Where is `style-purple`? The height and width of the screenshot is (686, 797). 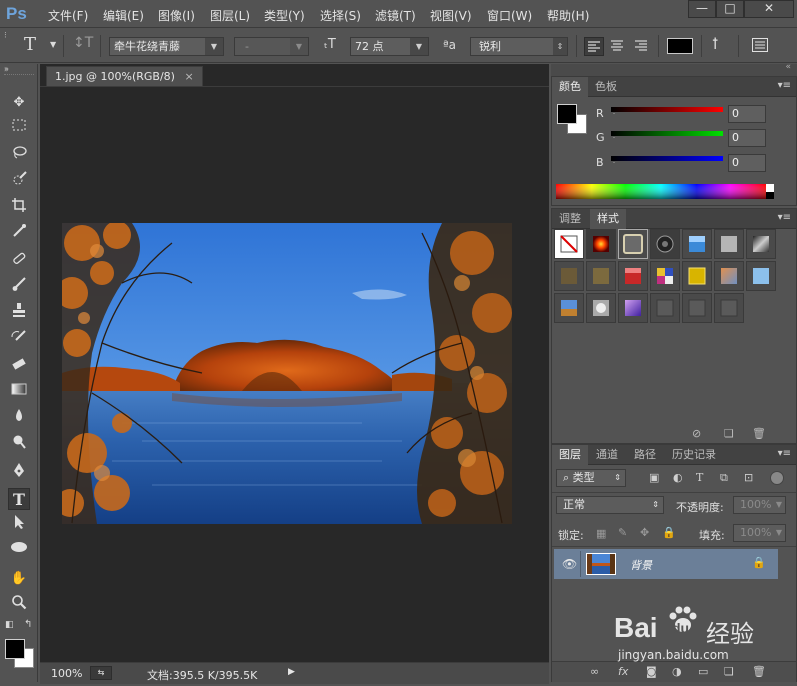
style-purple is located at coordinates (633, 308).